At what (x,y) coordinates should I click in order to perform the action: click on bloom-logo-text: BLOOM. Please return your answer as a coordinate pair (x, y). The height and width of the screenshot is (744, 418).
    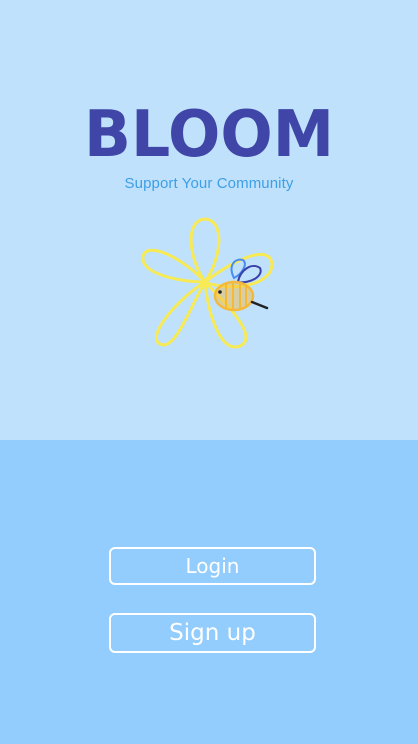
    Looking at the image, I should click on (209, 133).